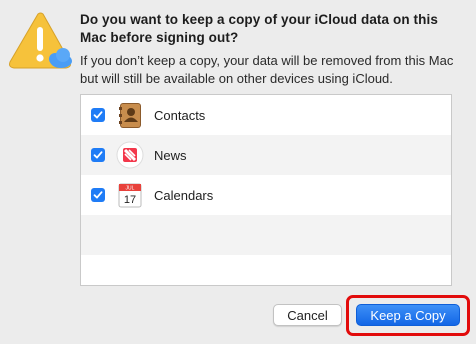 Image resolution: width=476 pixels, height=344 pixels. I want to click on list-item-calendars: JUL 17 Calendars, so click(266, 195).